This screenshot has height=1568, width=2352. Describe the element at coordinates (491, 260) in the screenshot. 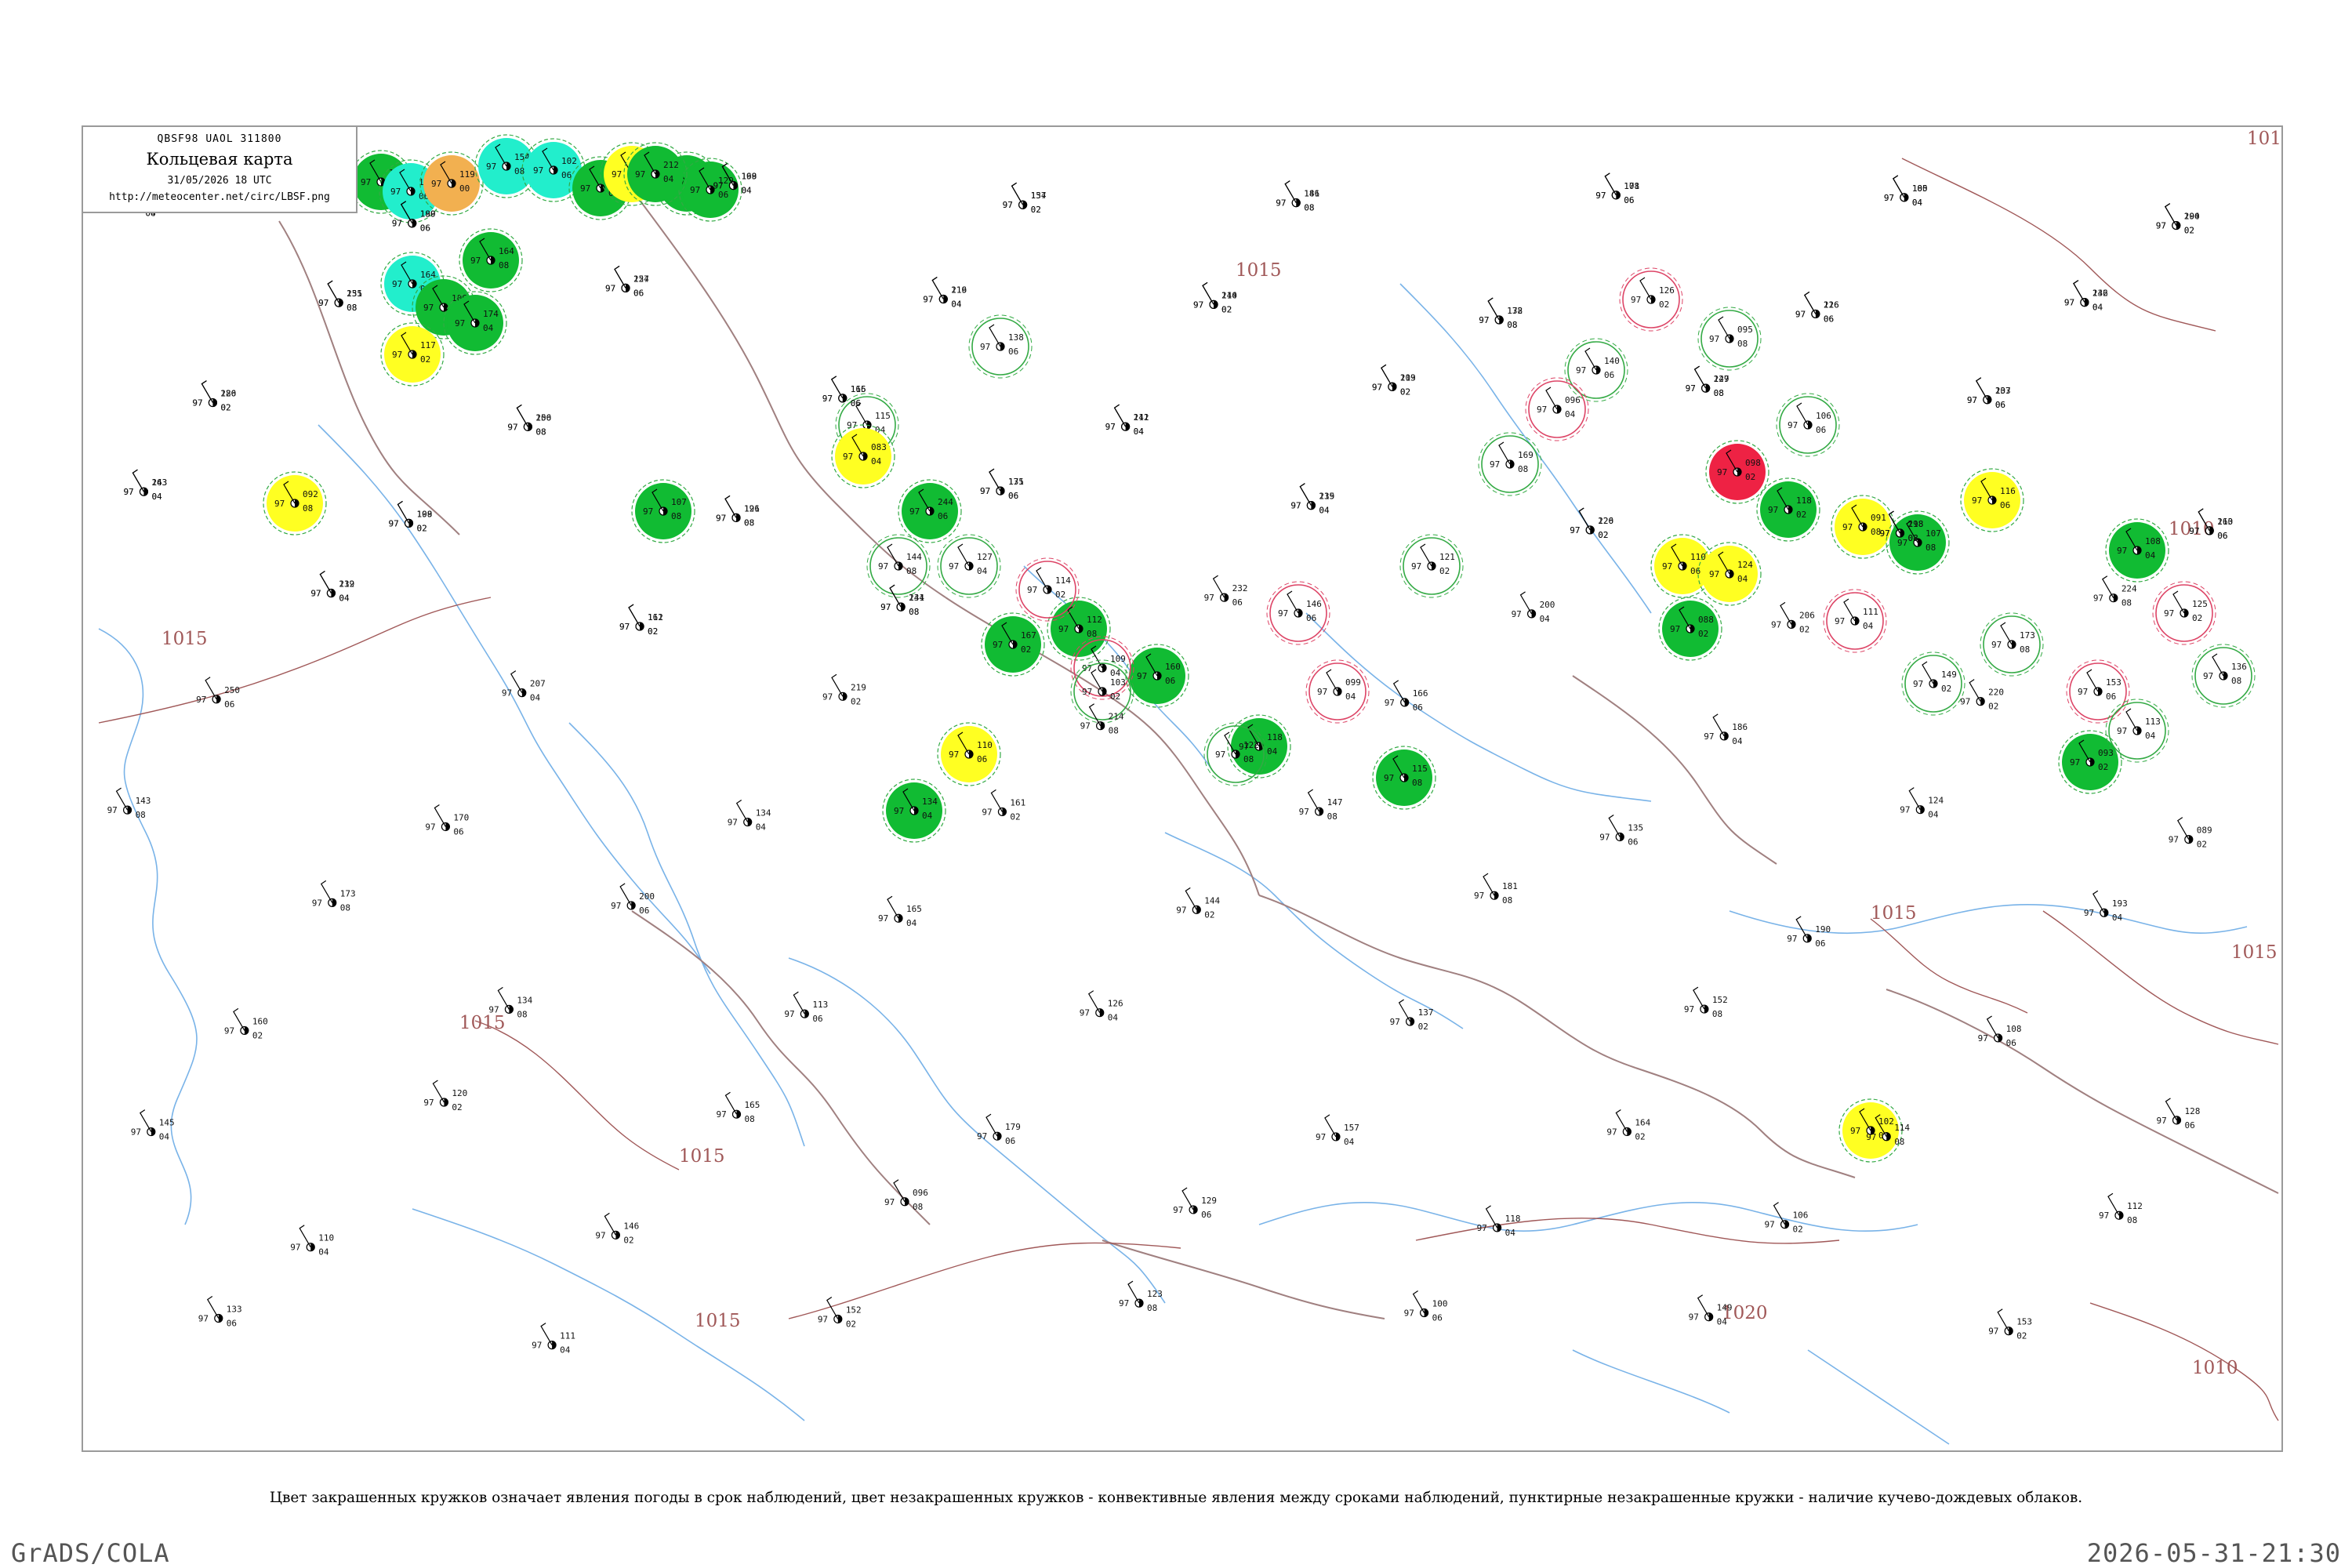

I see `station-marker: 164 97 08` at that location.